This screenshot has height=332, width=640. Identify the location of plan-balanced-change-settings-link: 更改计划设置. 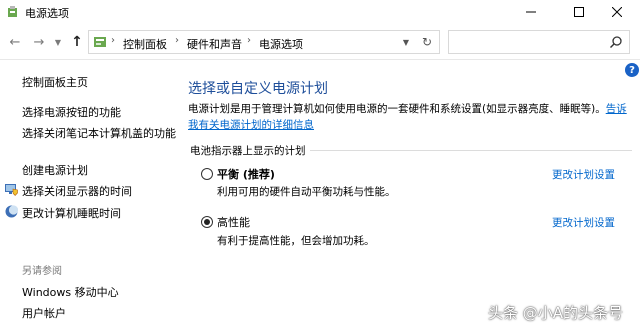
(583, 174).